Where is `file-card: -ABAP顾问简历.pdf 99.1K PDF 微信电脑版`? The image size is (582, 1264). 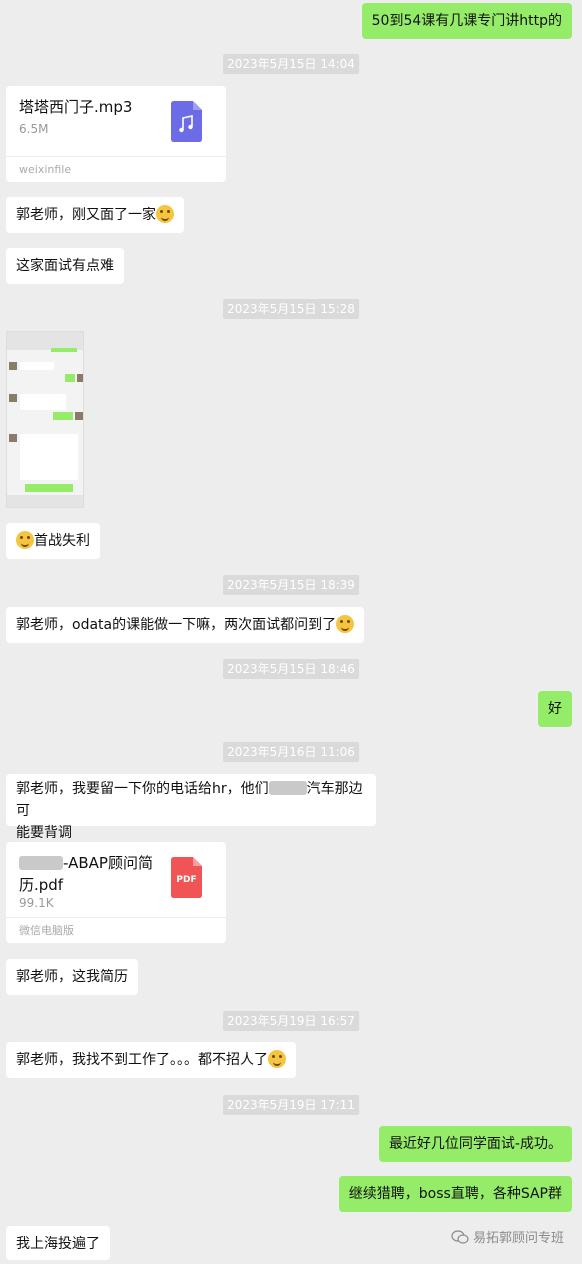
file-card: -ABAP顾问简历.pdf 99.1K PDF 微信电脑版 is located at coordinates (116, 892).